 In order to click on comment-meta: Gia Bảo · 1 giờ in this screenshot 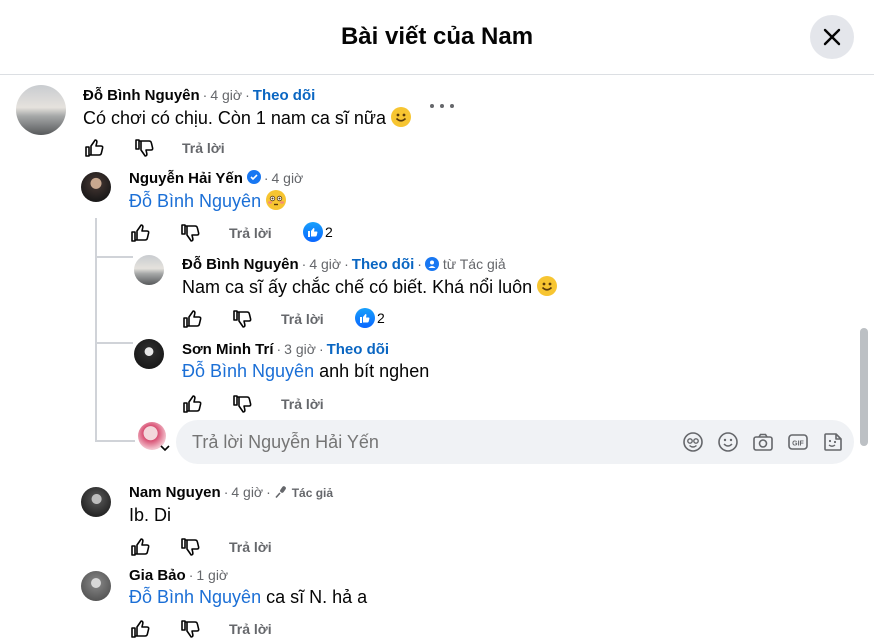, I will do `click(179, 575)`.